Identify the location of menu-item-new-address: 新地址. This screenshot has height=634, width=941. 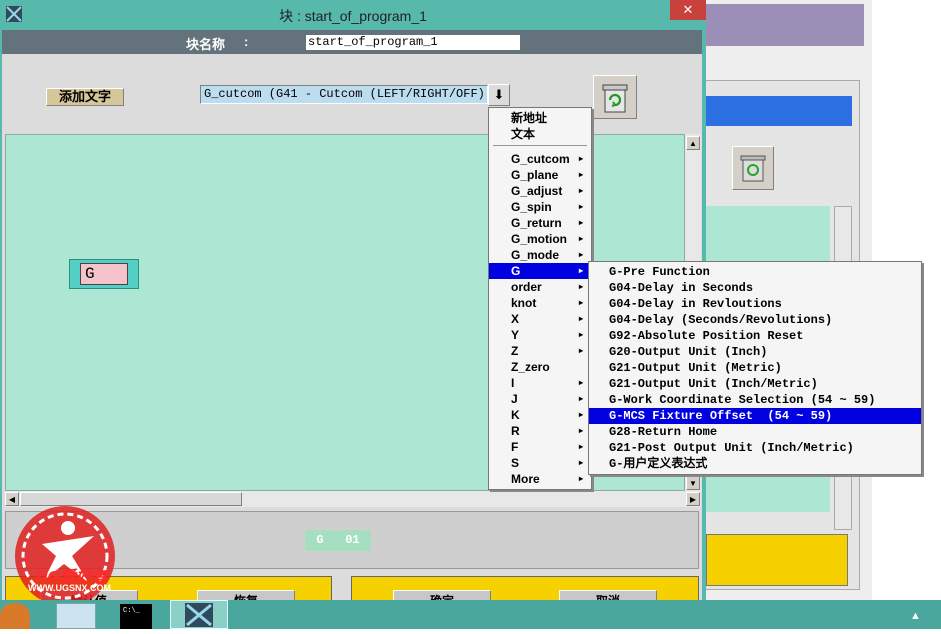
(540, 118).